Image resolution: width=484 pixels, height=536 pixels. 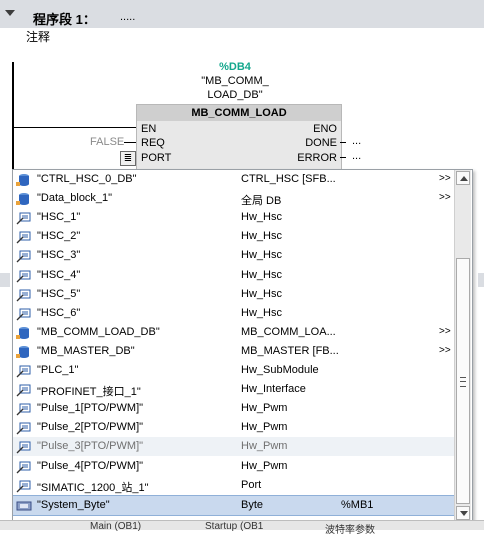 I want to click on pin-en: EN, so click(x=149, y=129).